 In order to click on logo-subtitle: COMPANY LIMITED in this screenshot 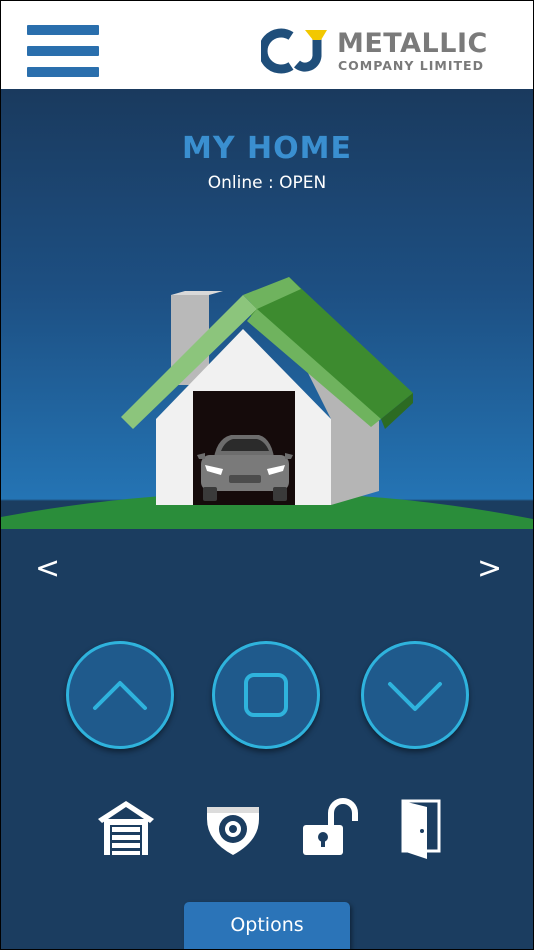, I will do `click(411, 65)`.